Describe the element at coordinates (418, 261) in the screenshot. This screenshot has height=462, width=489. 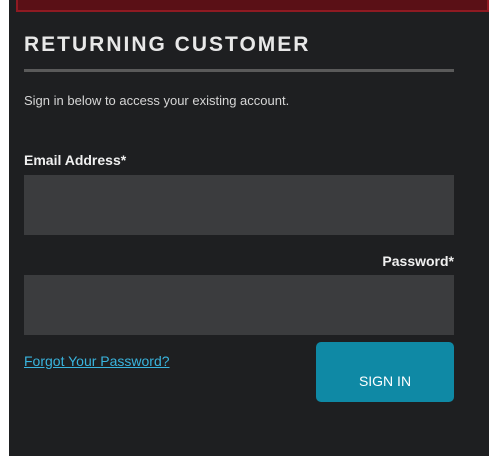
I see `password-label: Password*` at that location.